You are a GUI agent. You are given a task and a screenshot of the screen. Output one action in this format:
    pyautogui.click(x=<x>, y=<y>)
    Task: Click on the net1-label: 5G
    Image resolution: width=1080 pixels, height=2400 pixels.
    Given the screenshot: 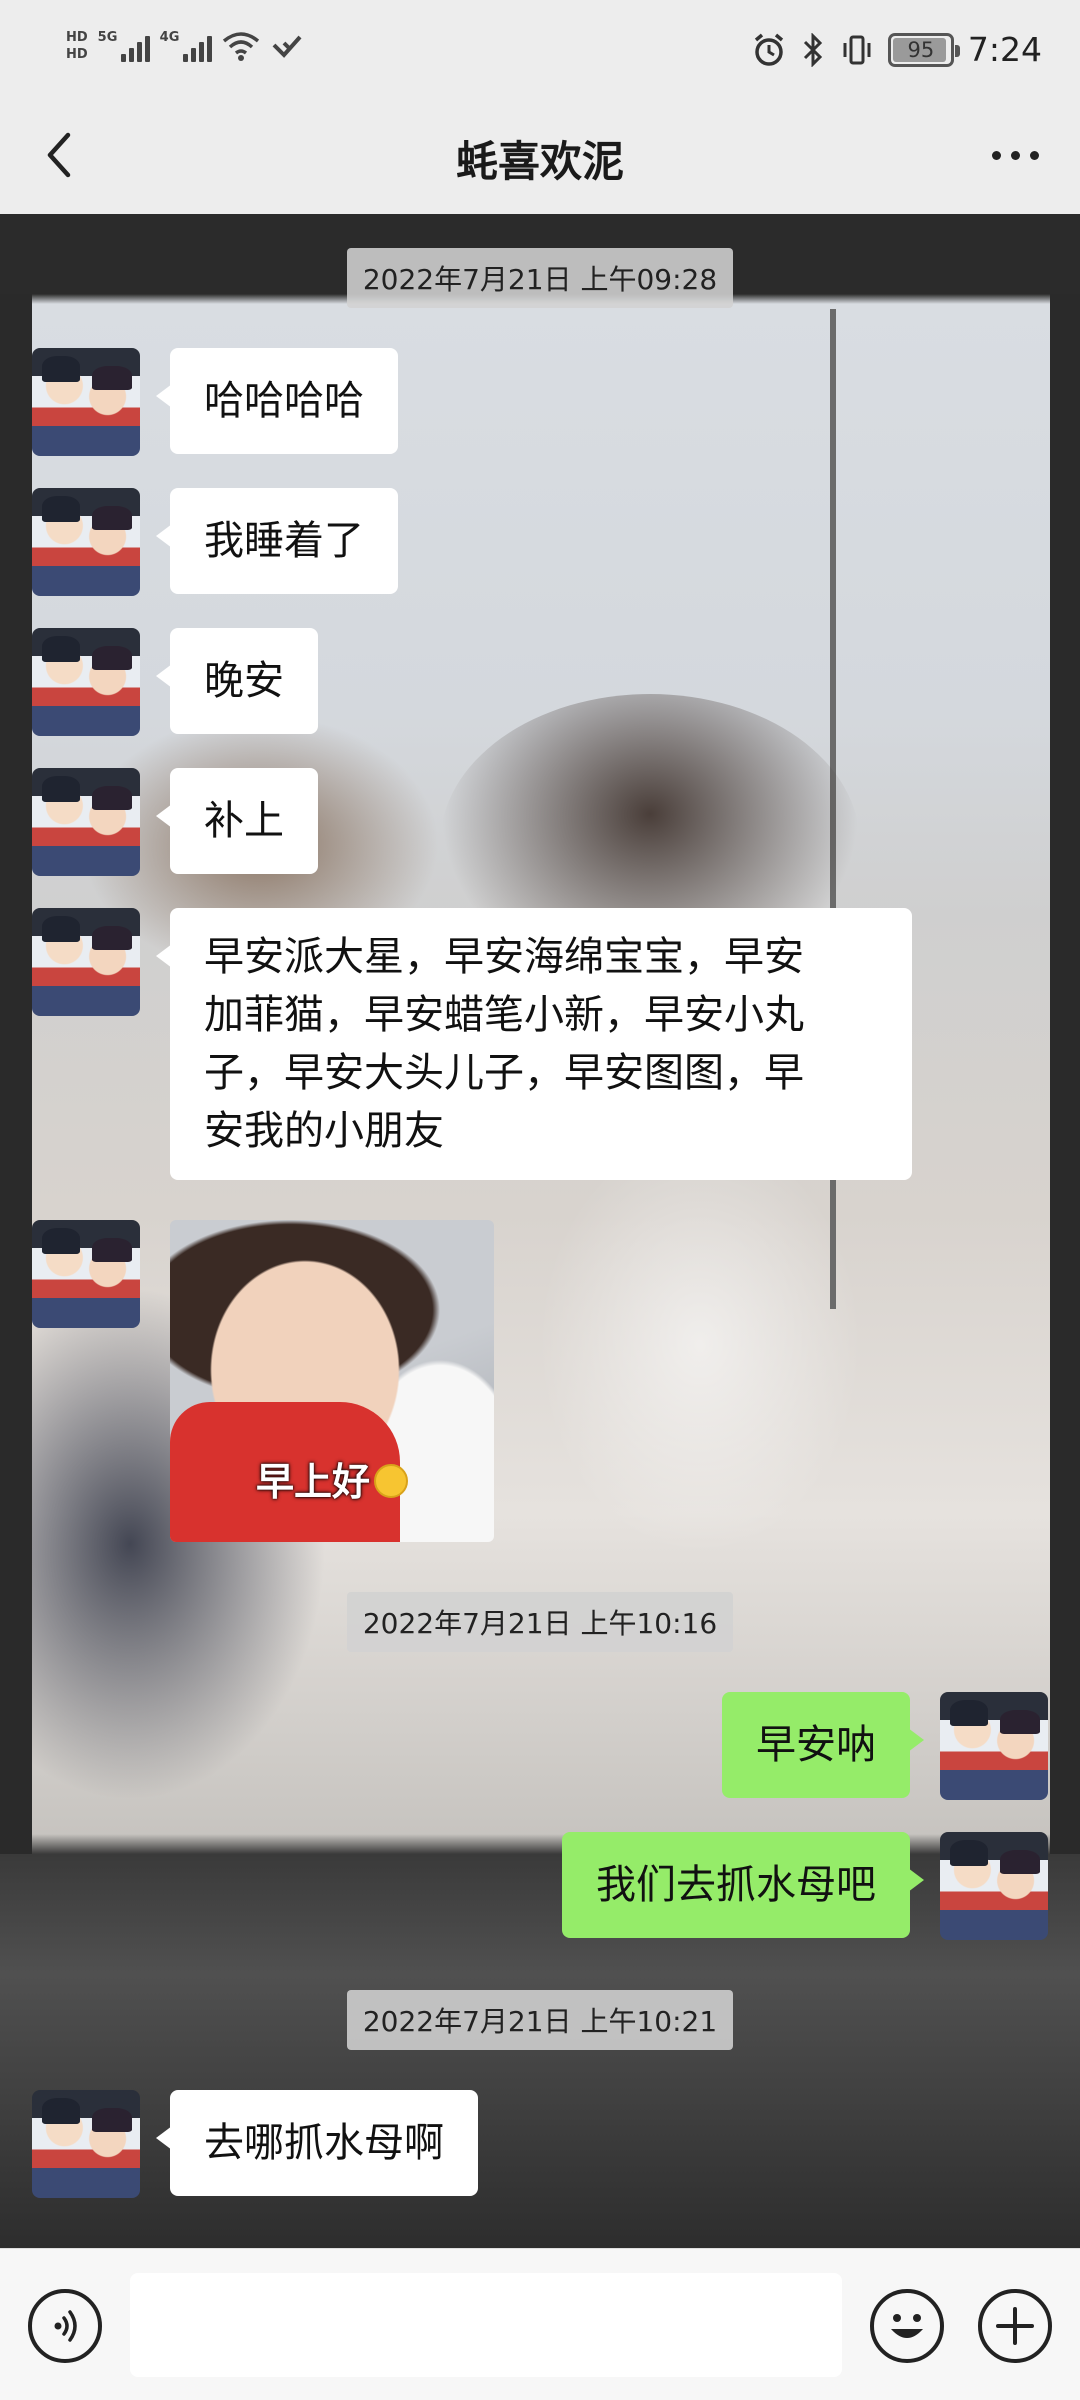 What is the action you would take?
    pyautogui.click(x=107, y=37)
    